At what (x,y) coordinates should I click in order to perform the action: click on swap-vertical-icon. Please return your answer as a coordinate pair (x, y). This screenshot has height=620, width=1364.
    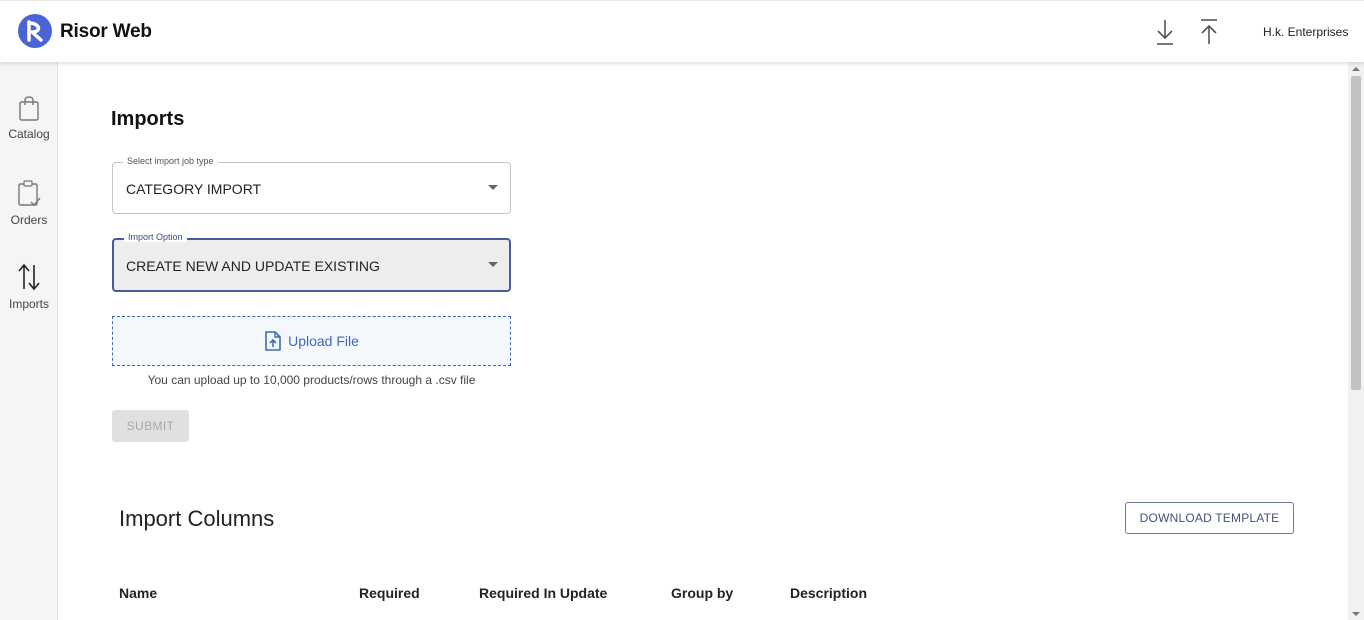
    Looking at the image, I should click on (29, 277).